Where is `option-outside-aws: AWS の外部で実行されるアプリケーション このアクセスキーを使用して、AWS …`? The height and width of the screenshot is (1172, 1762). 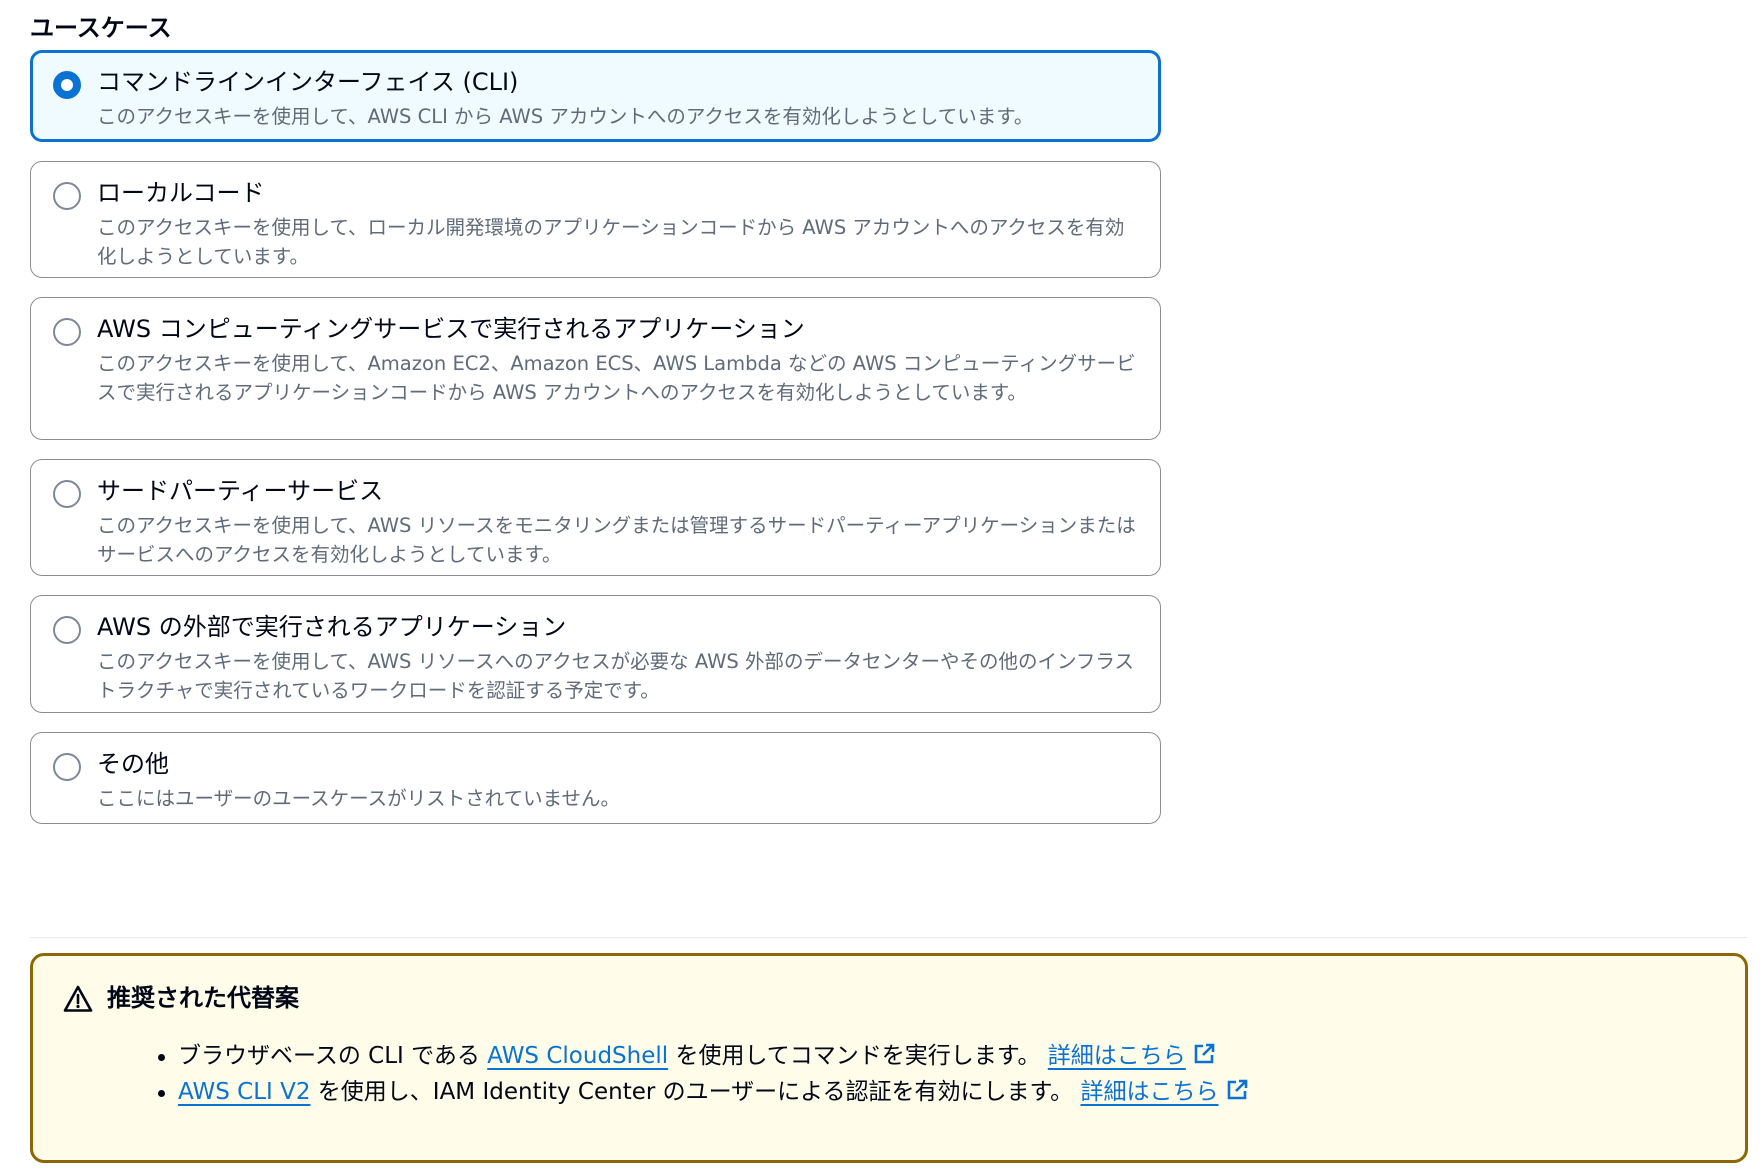
option-outside-aws: AWS の外部で実行されるアプリケーション このアクセスキーを使用して、AWS … is located at coordinates (595, 654).